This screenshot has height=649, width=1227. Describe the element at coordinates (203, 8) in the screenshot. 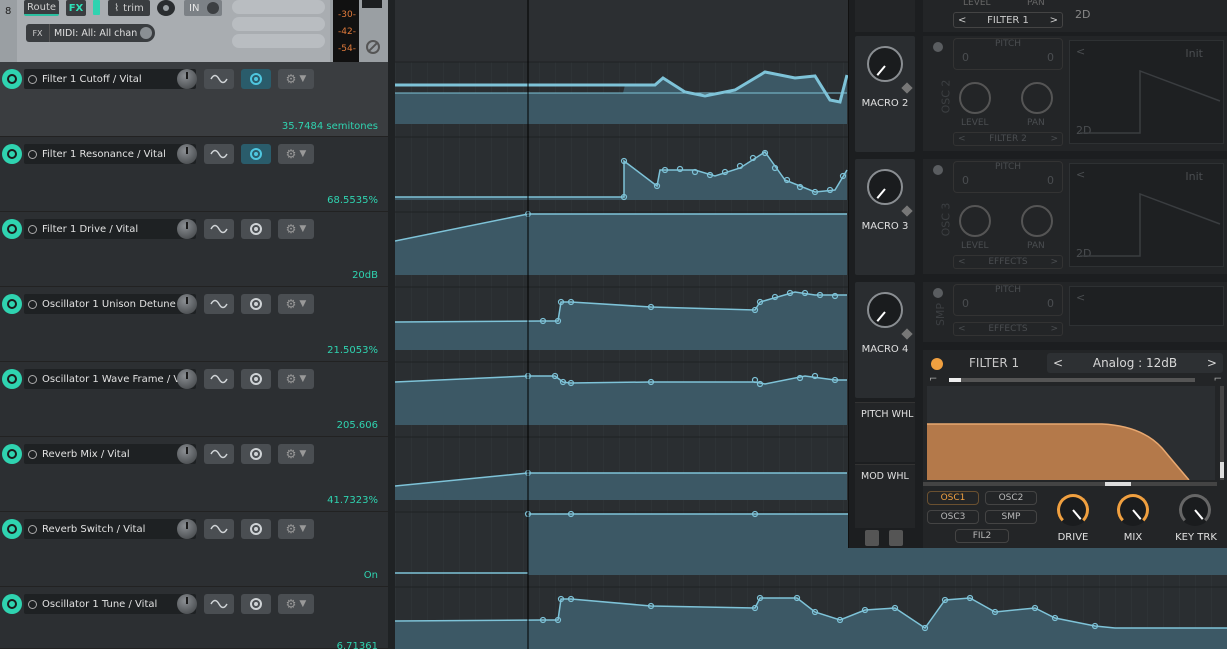

I see `input-monitor-button: IN` at that location.